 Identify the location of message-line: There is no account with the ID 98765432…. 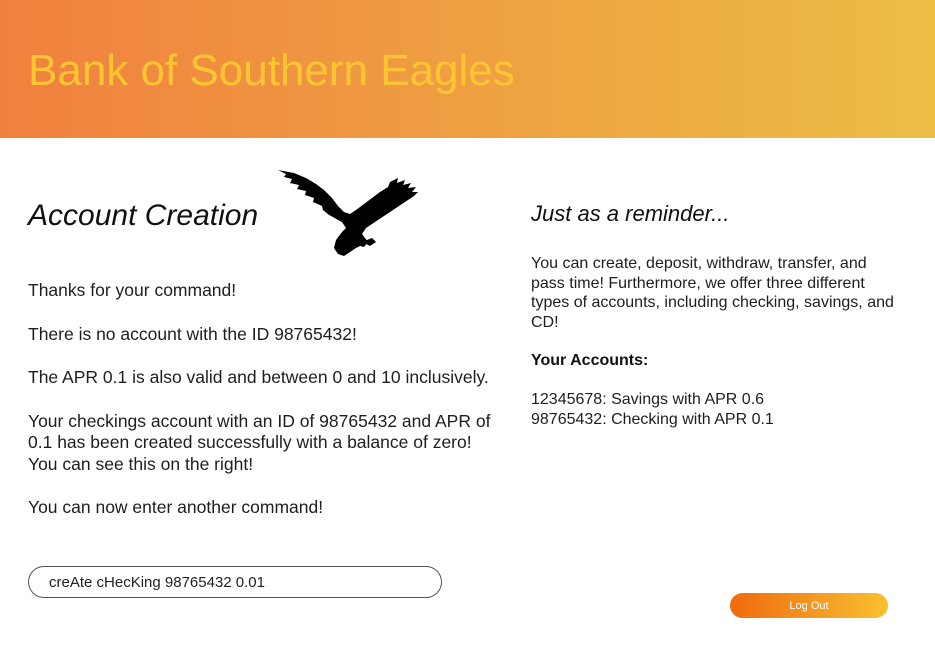
(192, 333).